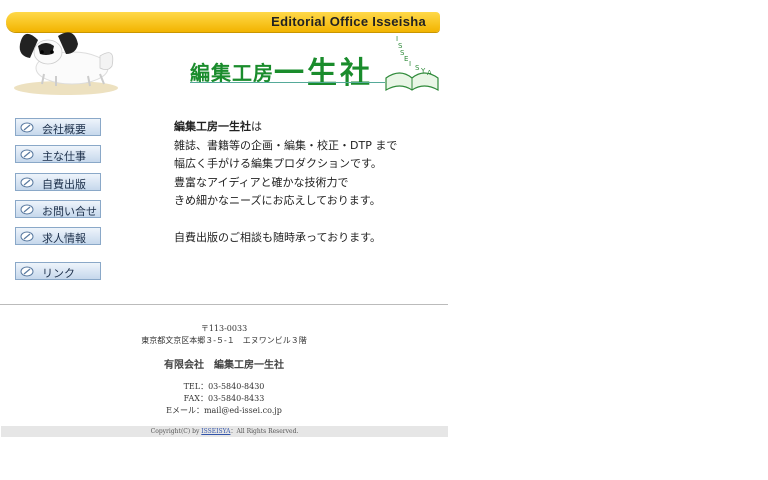 This screenshot has width=768, height=480. I want to click on company-logo: 編集工房一生社, so click(281, 70).